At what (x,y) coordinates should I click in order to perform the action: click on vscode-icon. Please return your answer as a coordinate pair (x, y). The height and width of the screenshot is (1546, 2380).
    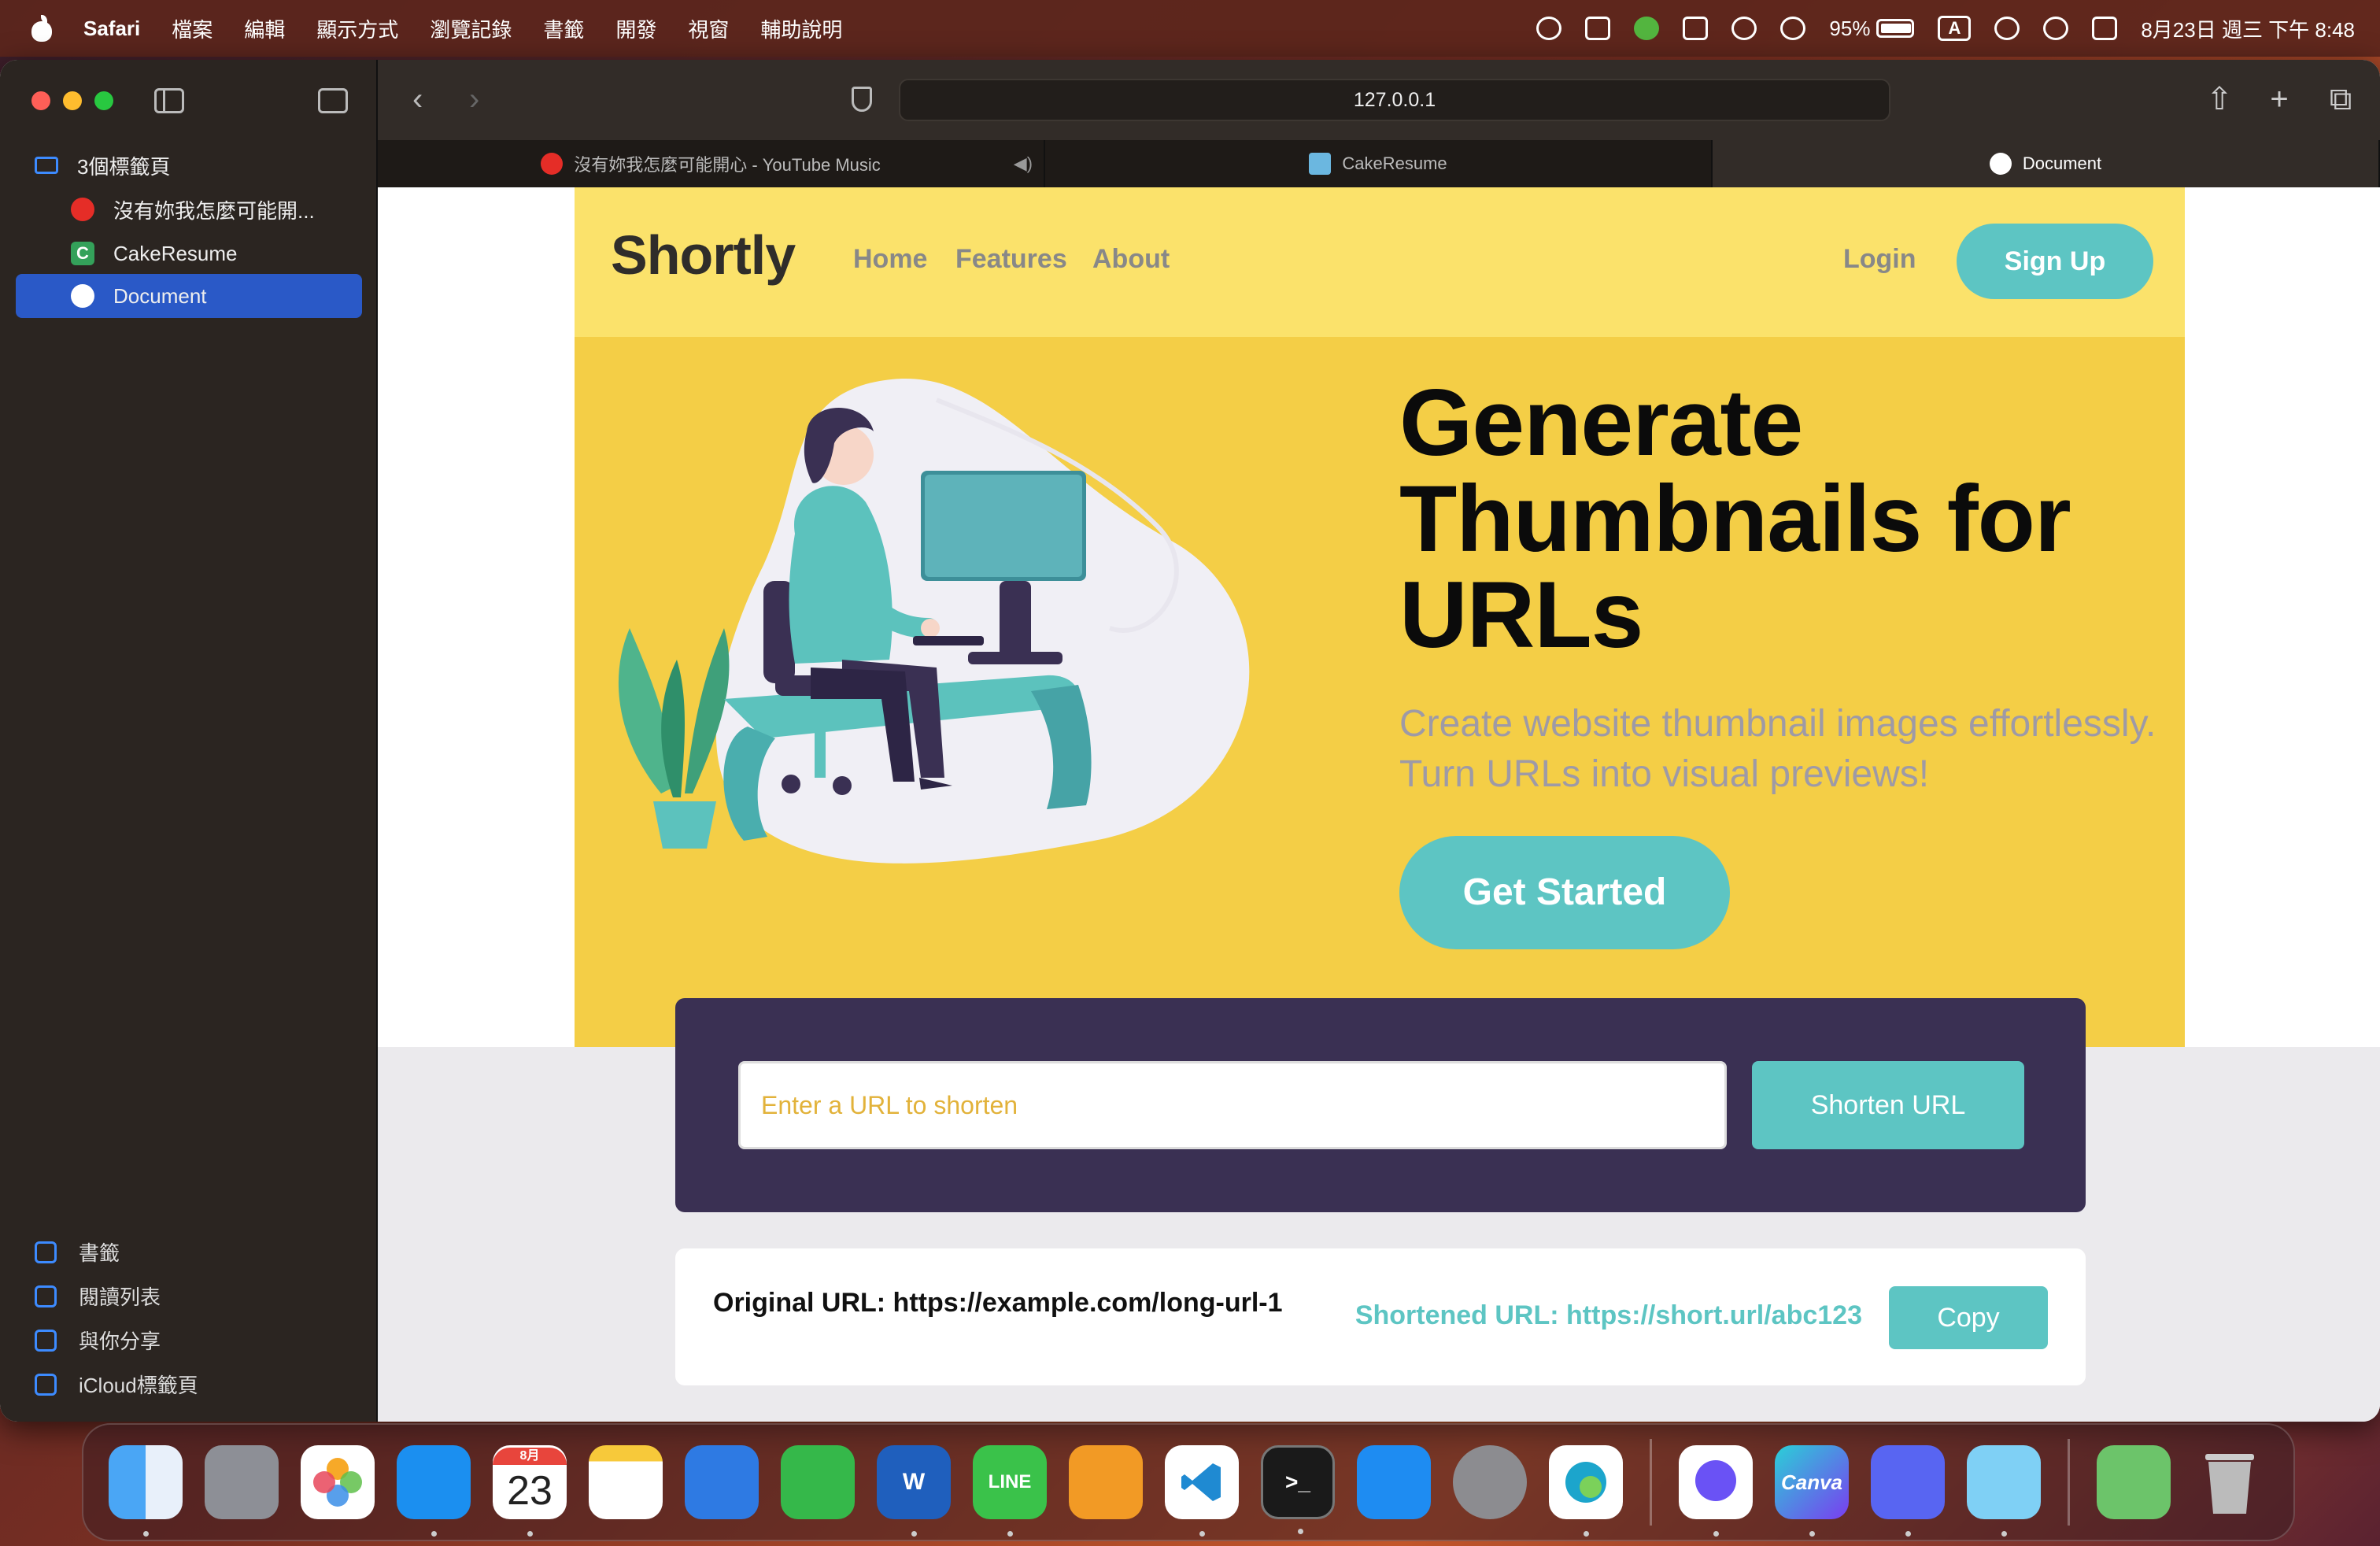
    Looking at the image, I should click on (1202, 1491).